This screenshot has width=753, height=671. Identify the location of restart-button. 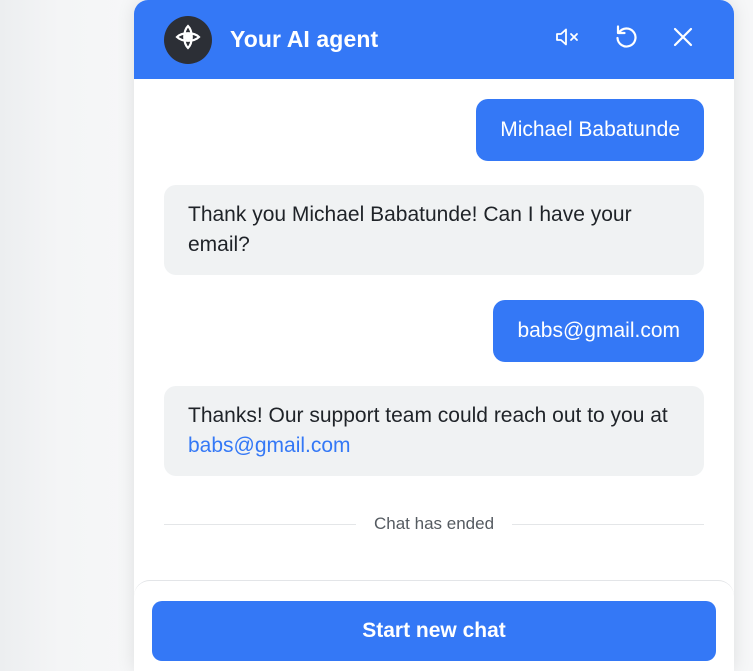
(626, 39).